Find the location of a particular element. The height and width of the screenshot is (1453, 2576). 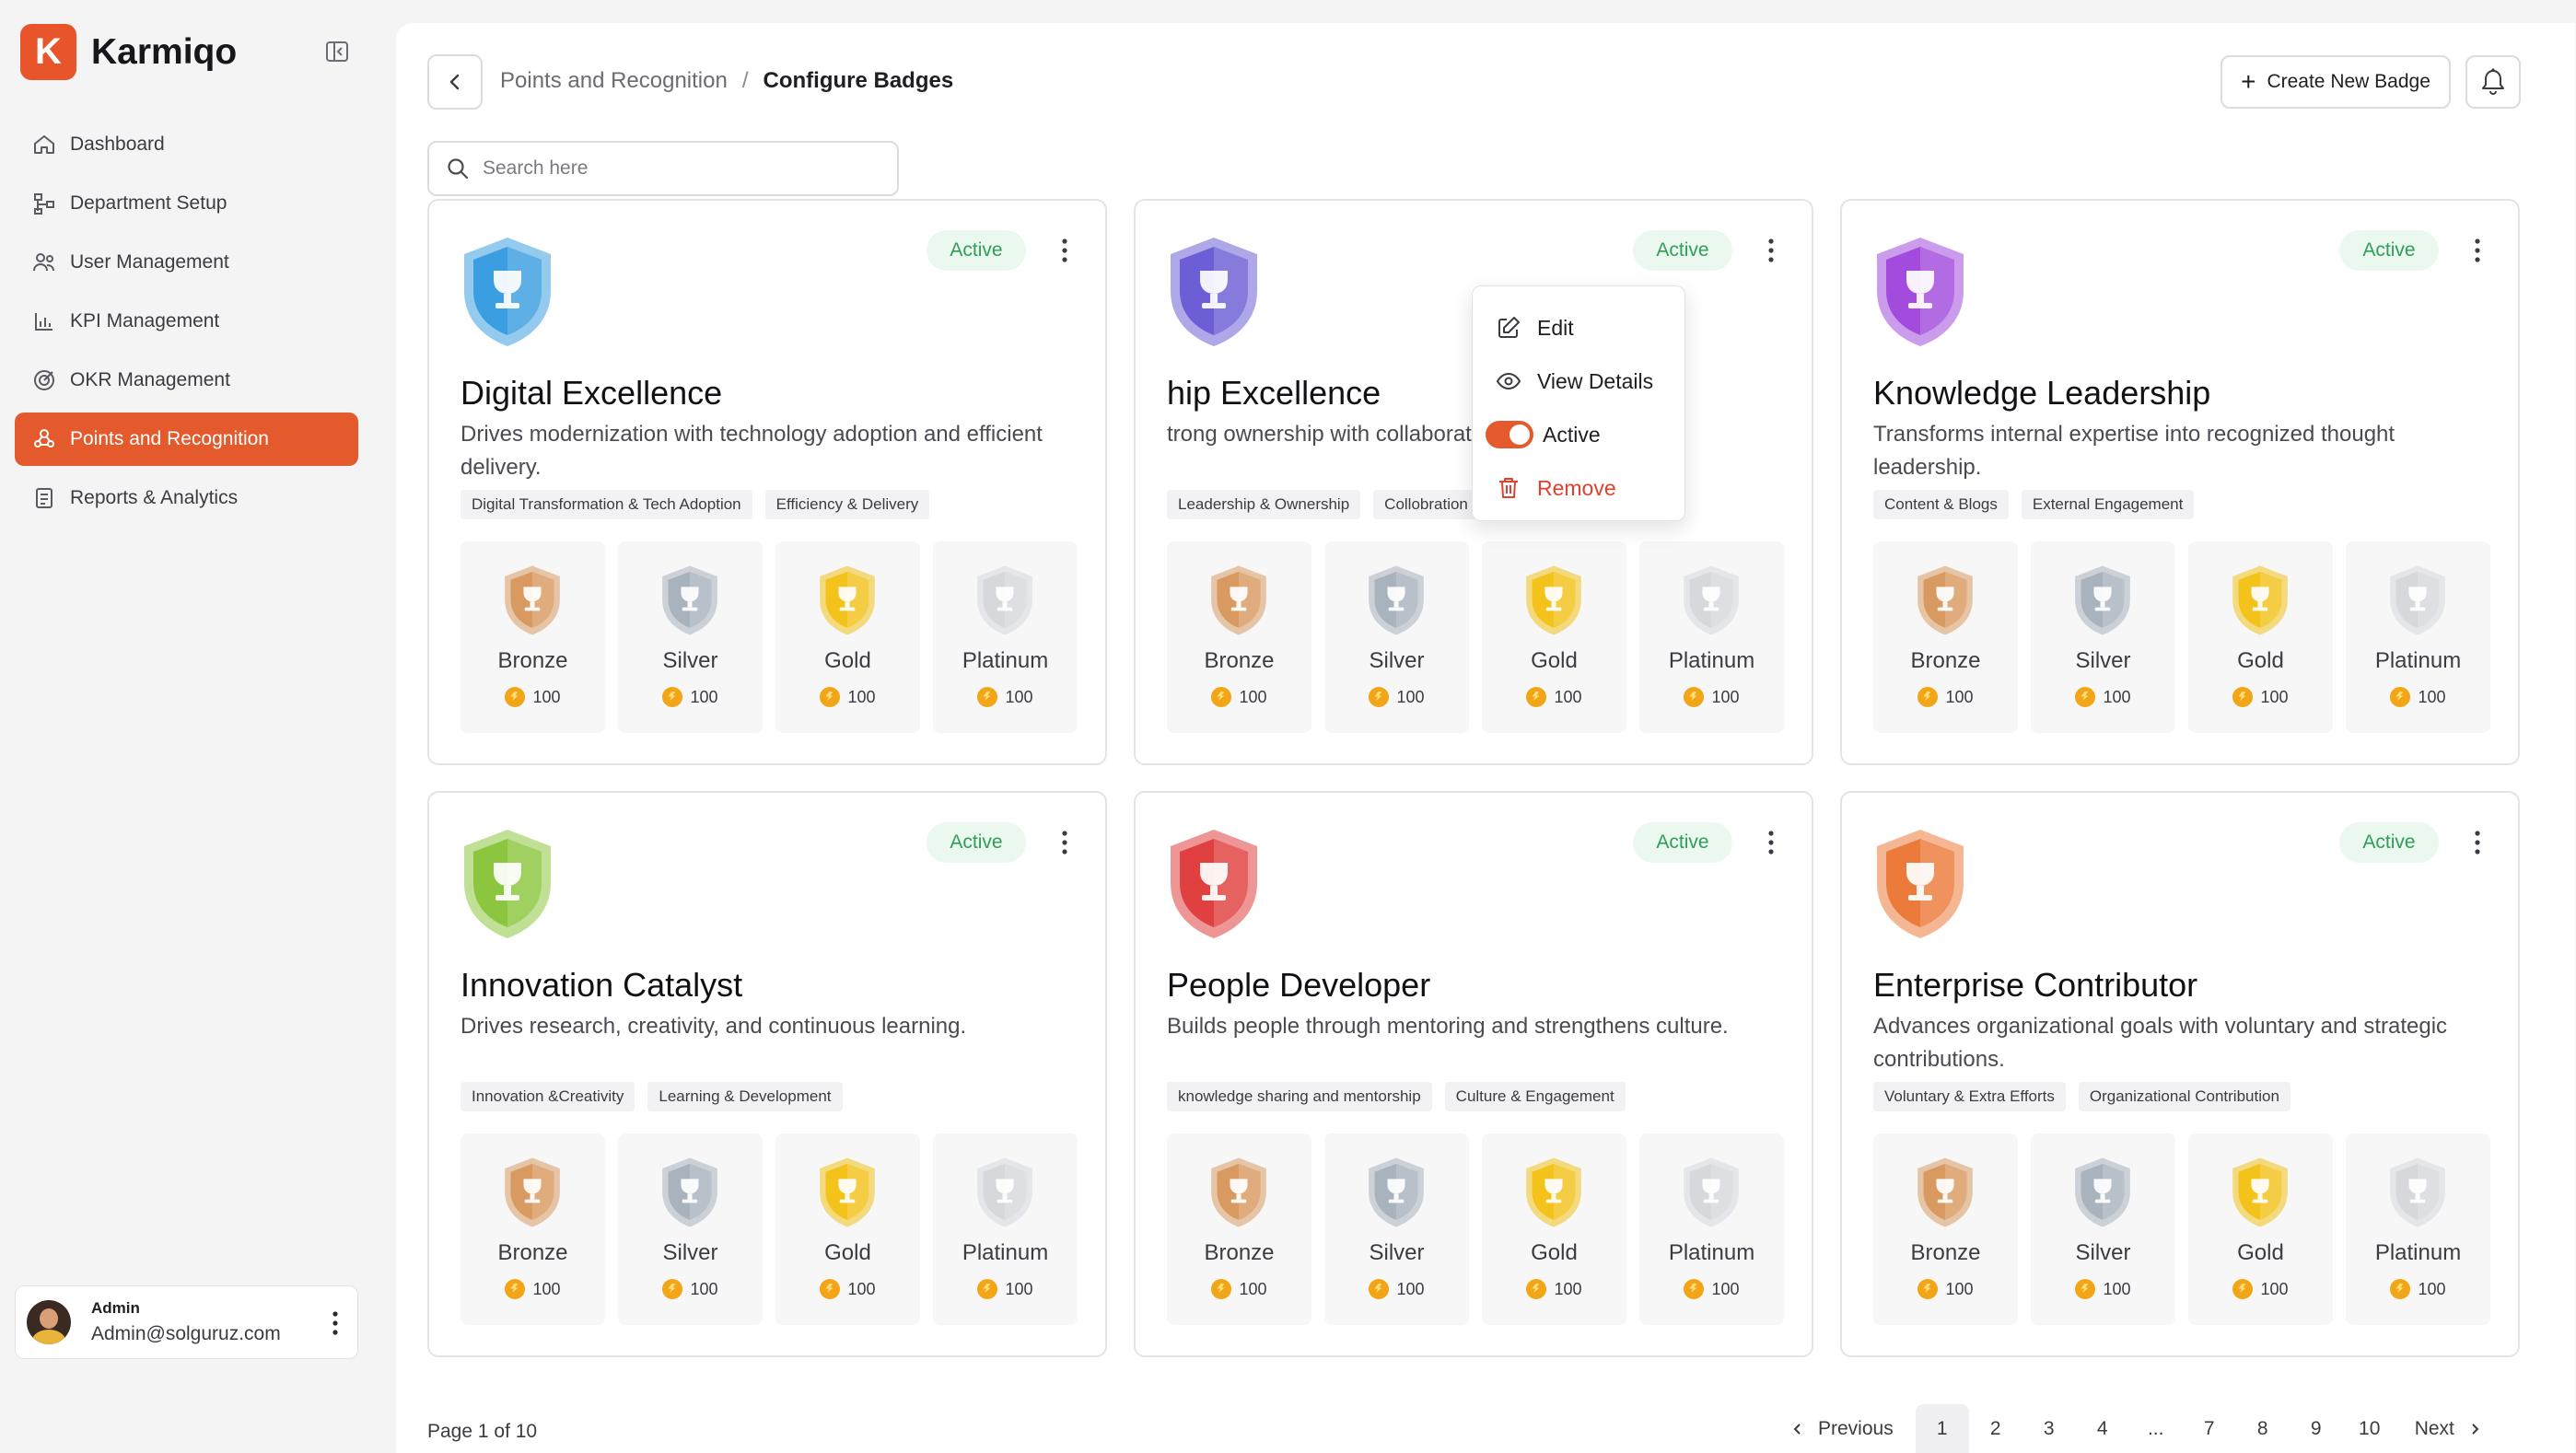

previous-page-button: Previous is located at coordinates (1842, 1429).